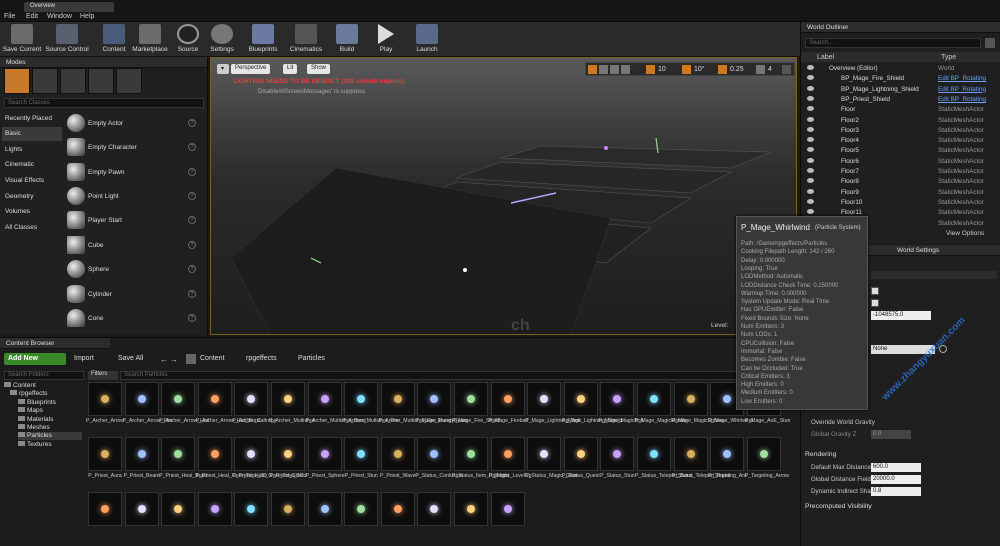 This screenshot has width=1000, height=546. Describe the element at coordinates (614, 69) in the screenshot. I see `scale-icon` at that location.